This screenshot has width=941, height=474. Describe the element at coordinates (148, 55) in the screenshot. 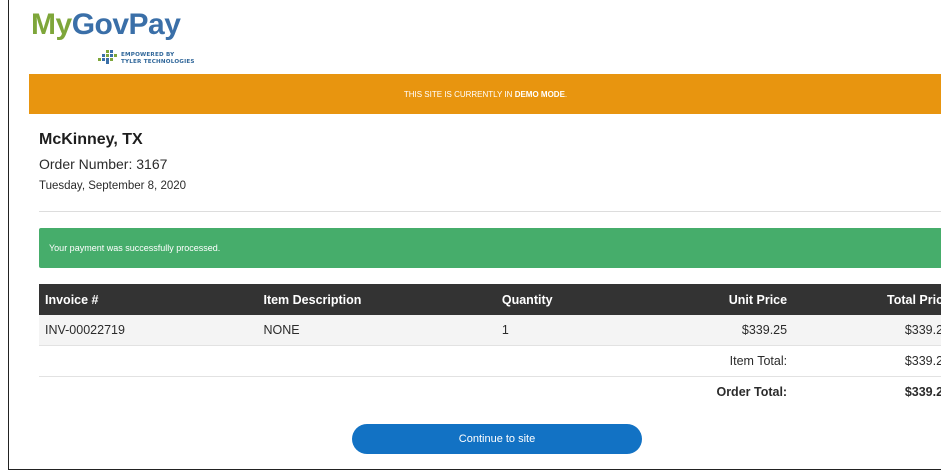

I see `tagline-line-1: EMPOWERED BY` at that location.